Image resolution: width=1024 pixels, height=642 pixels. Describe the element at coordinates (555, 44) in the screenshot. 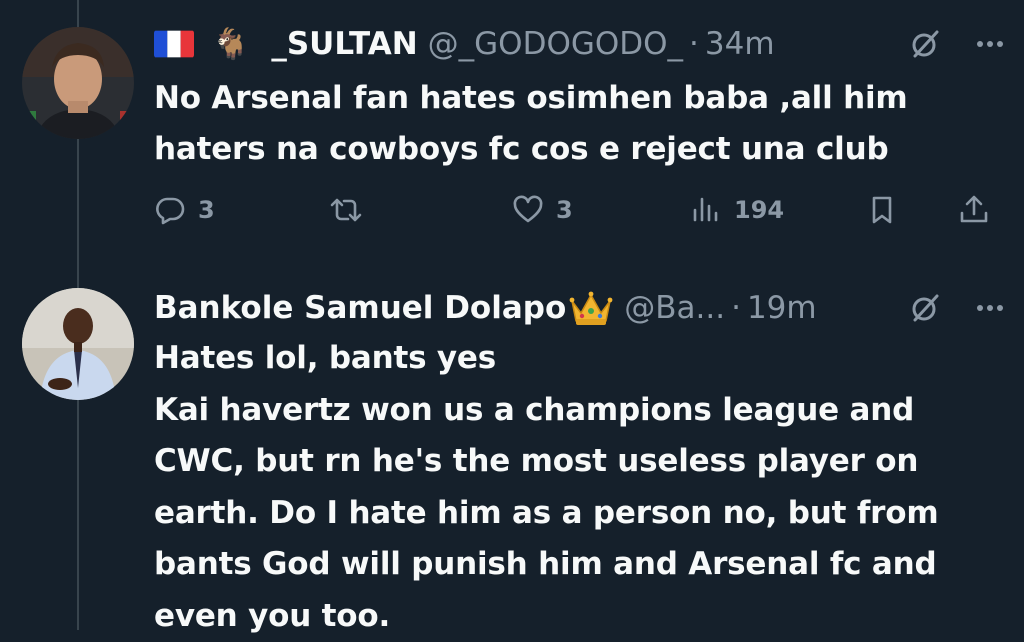

I see `user-handle: @_GODOGODO_` at that location.